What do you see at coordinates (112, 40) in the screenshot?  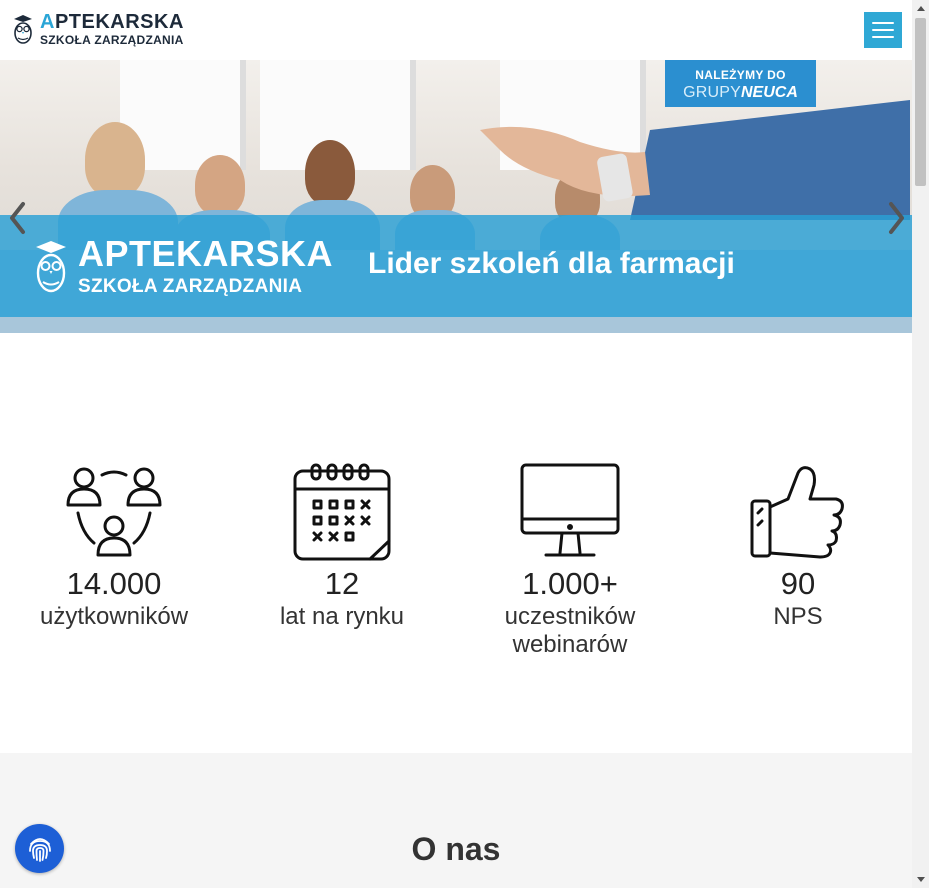 I see `logo-subtitle: SZKOŁA ZARZĄDZANIA` at bounding box center [112, 40].